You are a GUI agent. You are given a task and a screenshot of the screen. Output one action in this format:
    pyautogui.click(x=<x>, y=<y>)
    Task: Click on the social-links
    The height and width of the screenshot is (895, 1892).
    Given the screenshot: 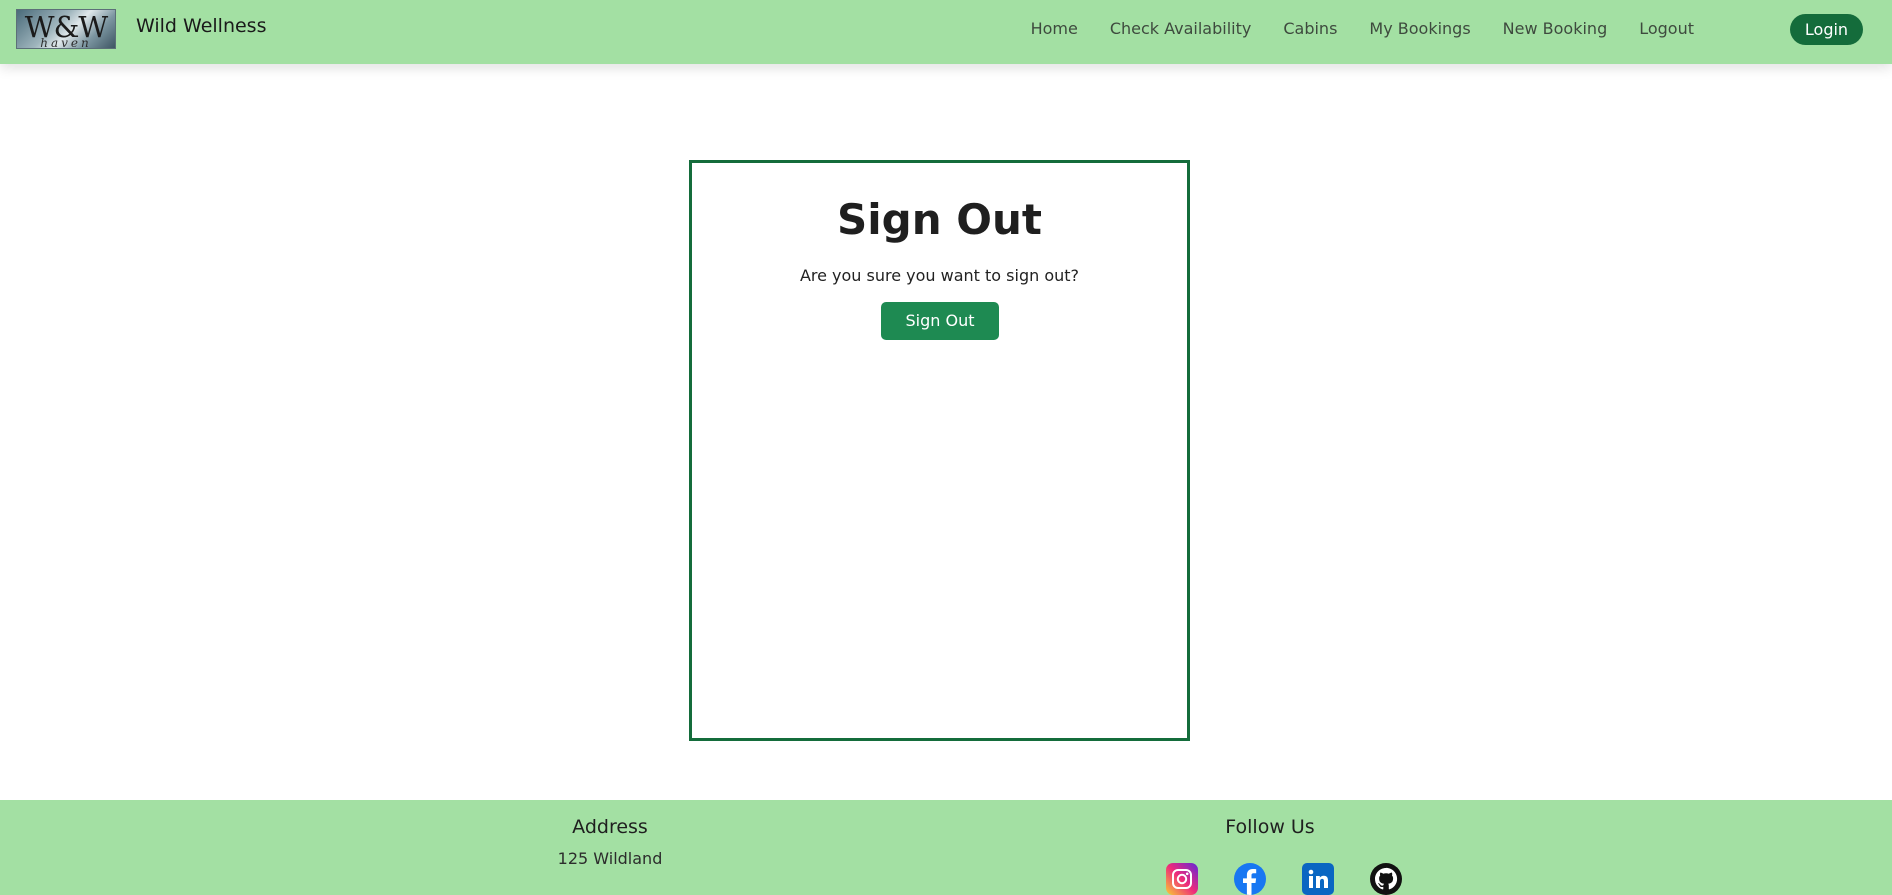 What is the action you would take?
    pyautogui.click(x=1284, y=879)
    